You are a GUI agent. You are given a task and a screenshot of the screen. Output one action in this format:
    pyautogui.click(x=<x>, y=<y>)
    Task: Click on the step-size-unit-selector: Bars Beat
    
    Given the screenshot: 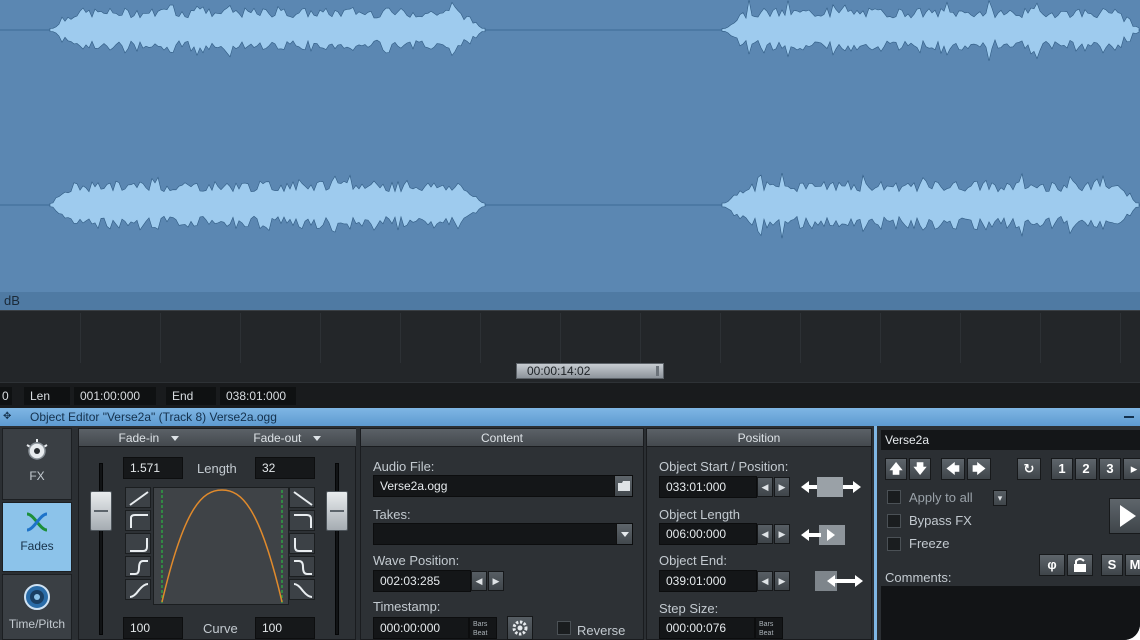 What is the action you would take?
    pyautogui.click(x=769, y=628)
    